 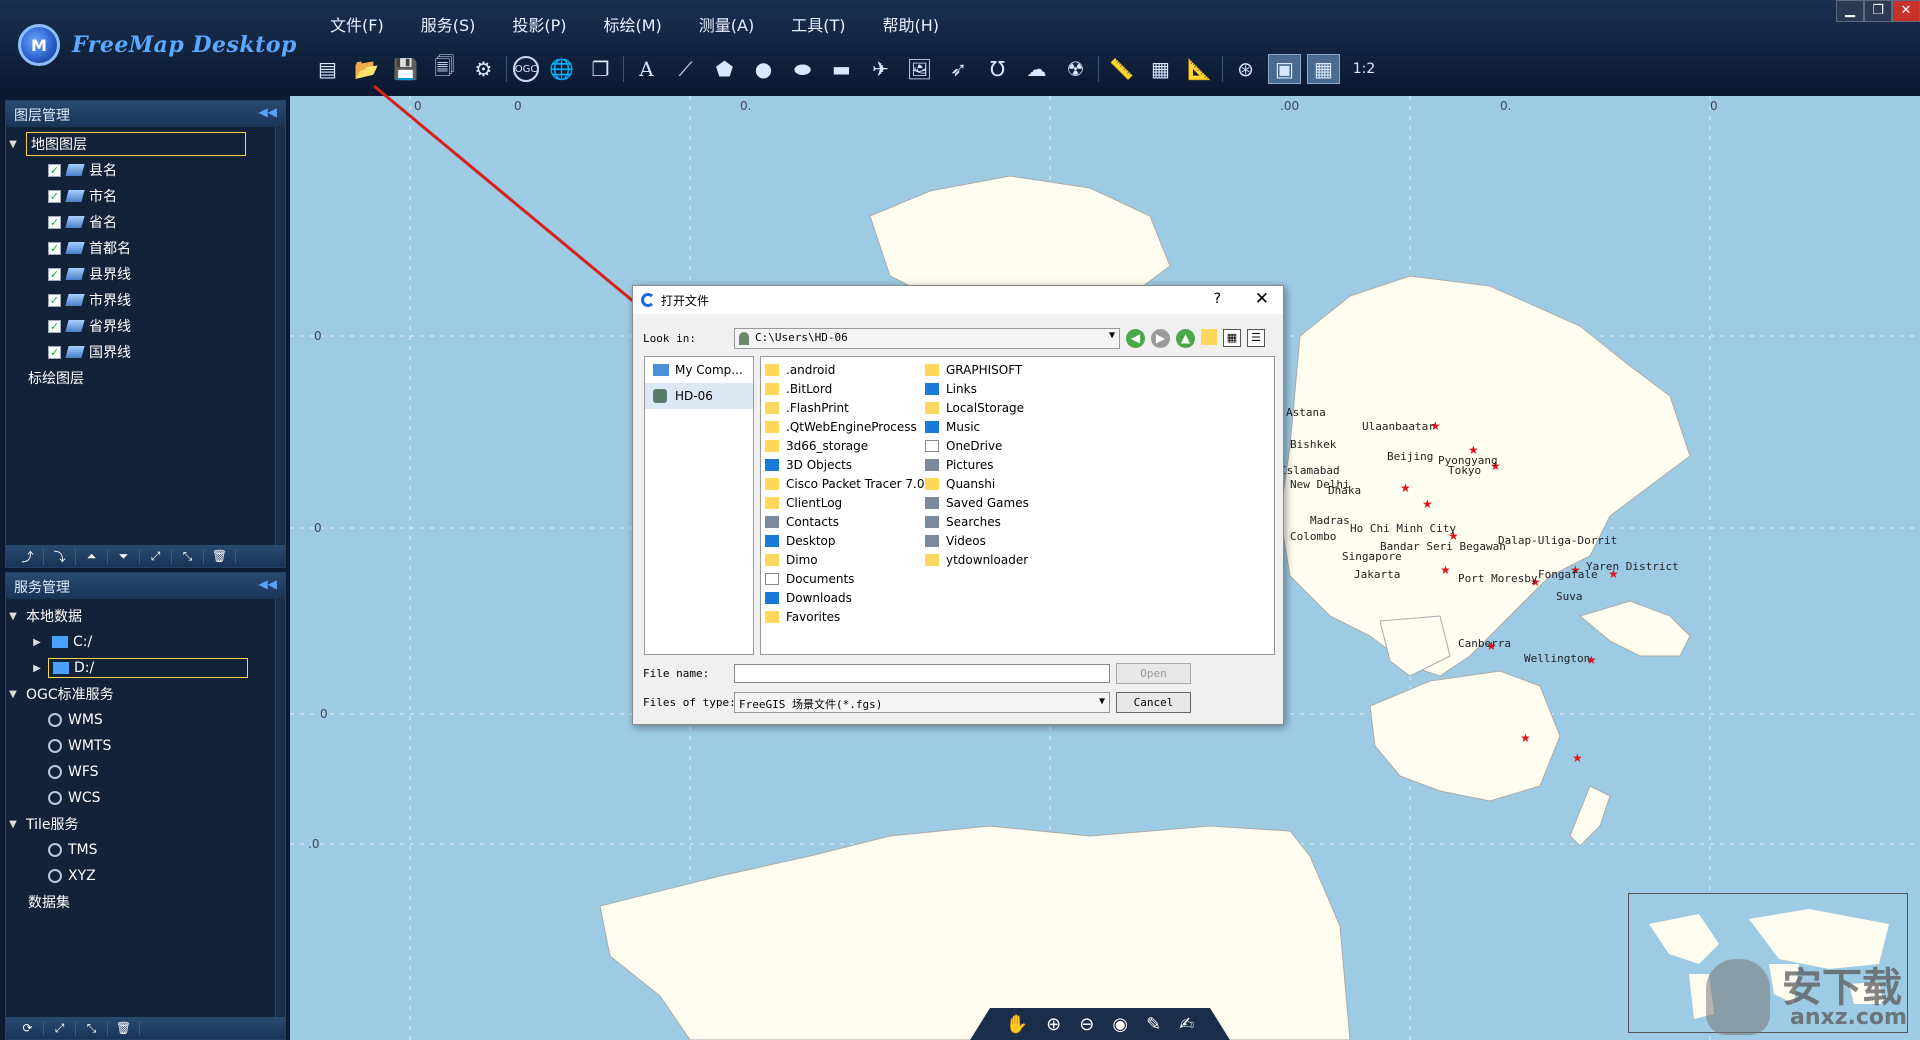 I want to click on cloud-icon: ☁, so click(x=1036, y=69).